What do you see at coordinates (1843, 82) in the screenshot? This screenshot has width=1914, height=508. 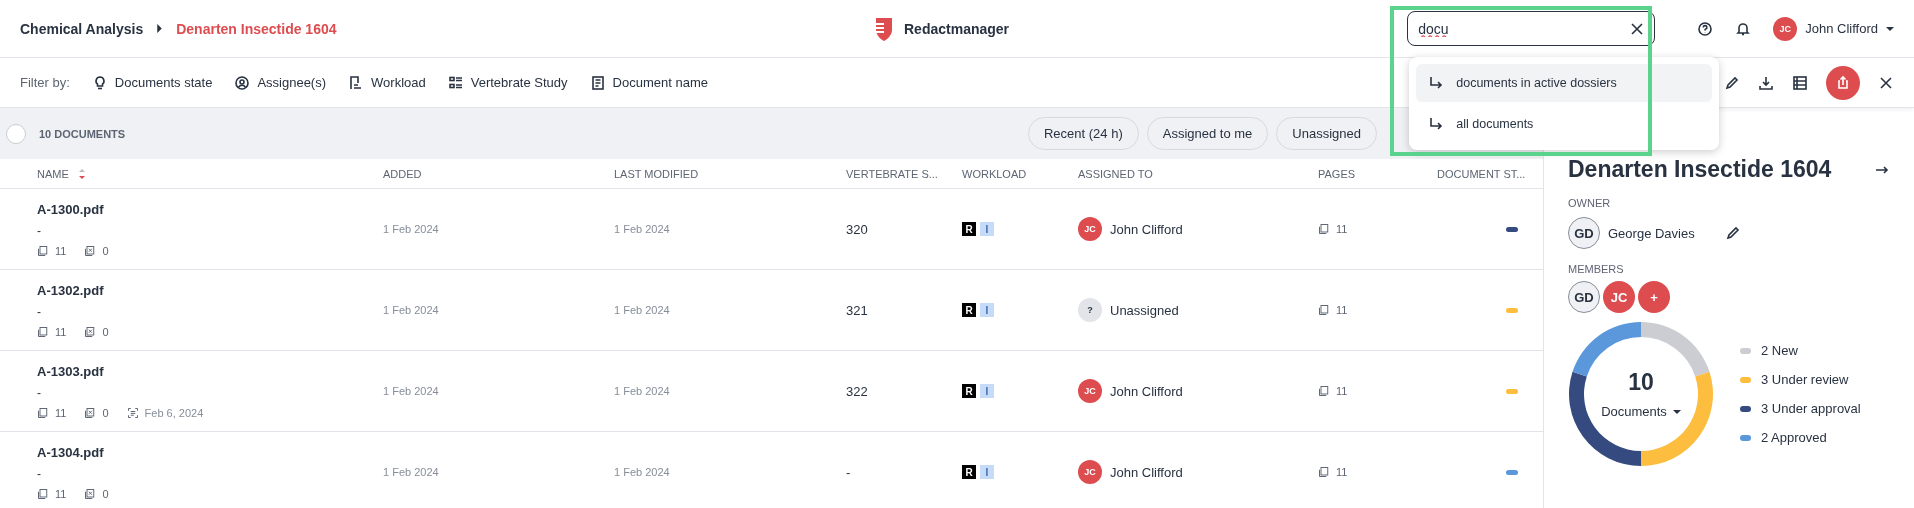 I see `export-button` at bounding box center [1843, 82].